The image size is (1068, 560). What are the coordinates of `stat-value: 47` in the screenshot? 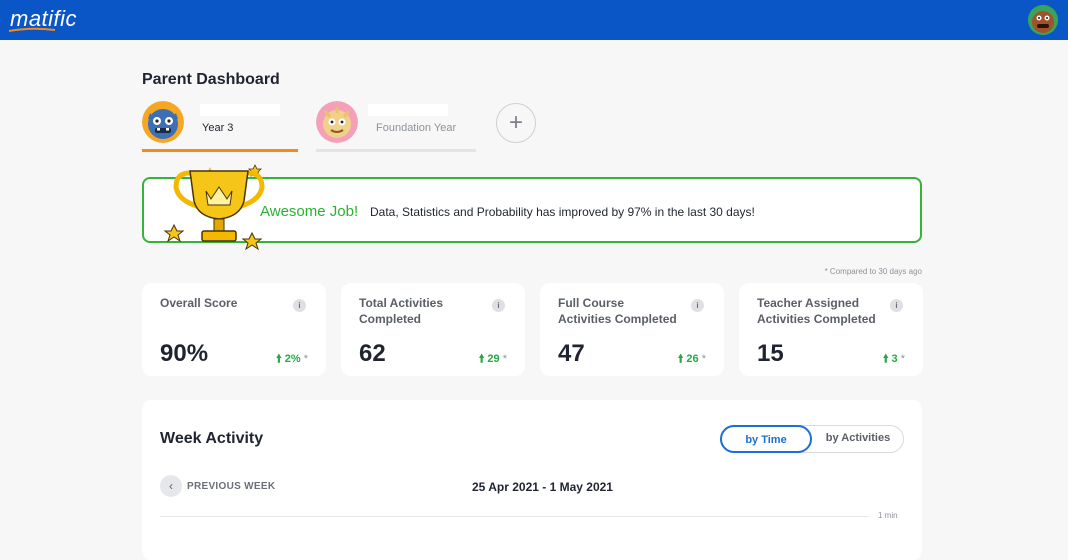 It's located at (571, 353).